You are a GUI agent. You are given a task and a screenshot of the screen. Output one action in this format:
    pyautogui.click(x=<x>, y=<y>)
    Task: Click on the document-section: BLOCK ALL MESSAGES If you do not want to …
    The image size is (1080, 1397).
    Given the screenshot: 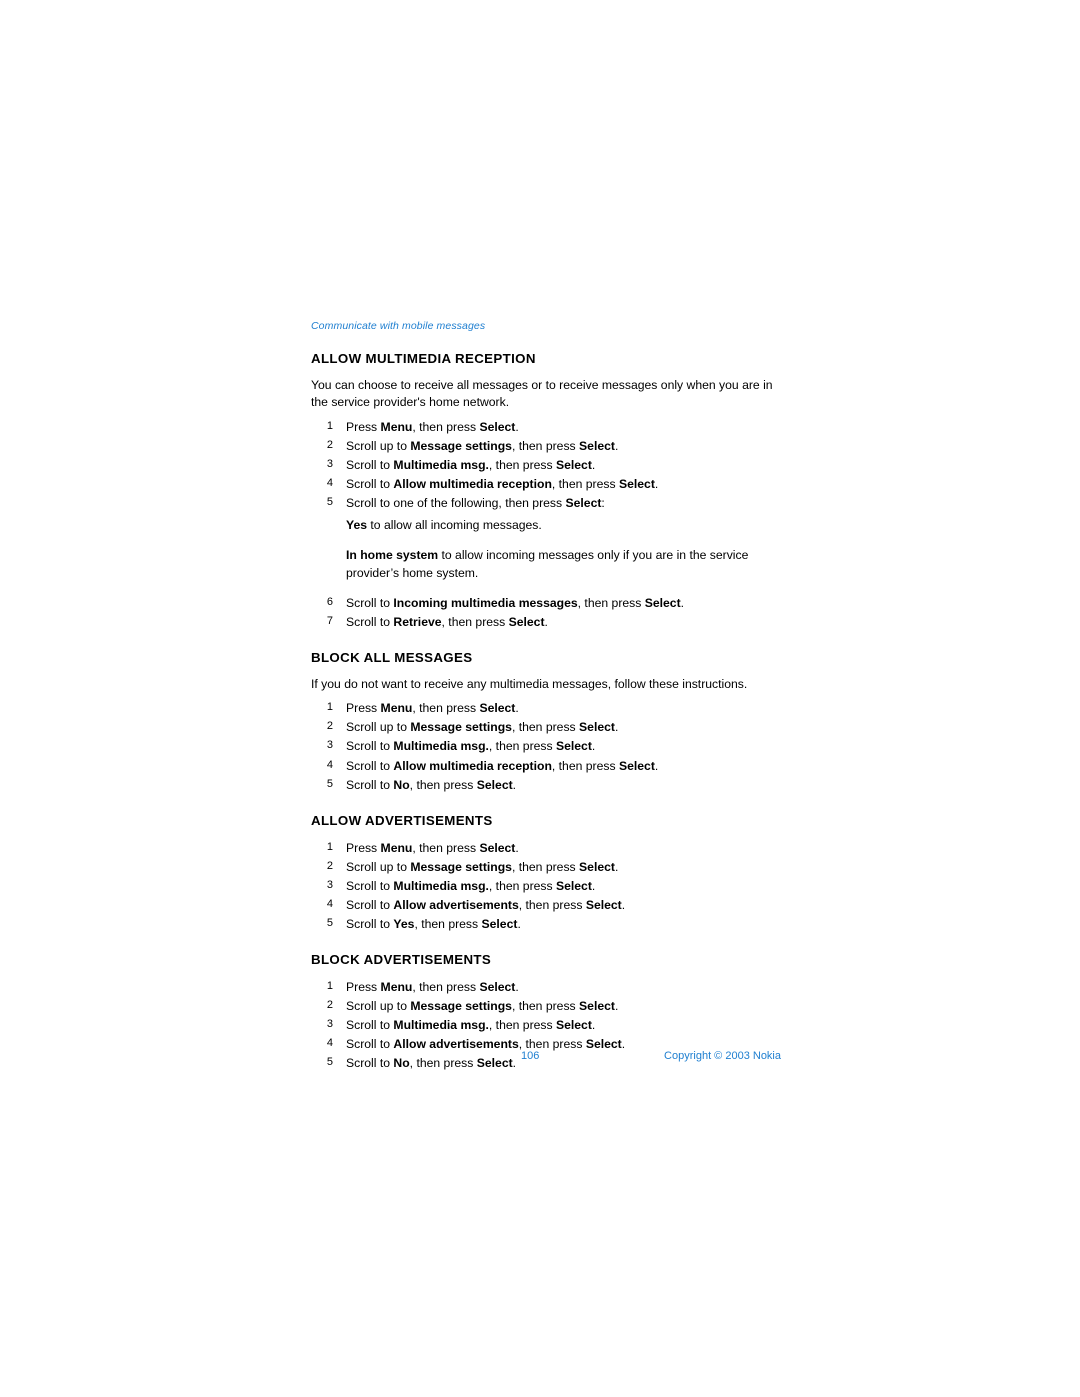 What is the action you would take?
    pyautogui.click(x=546, y=722)
    